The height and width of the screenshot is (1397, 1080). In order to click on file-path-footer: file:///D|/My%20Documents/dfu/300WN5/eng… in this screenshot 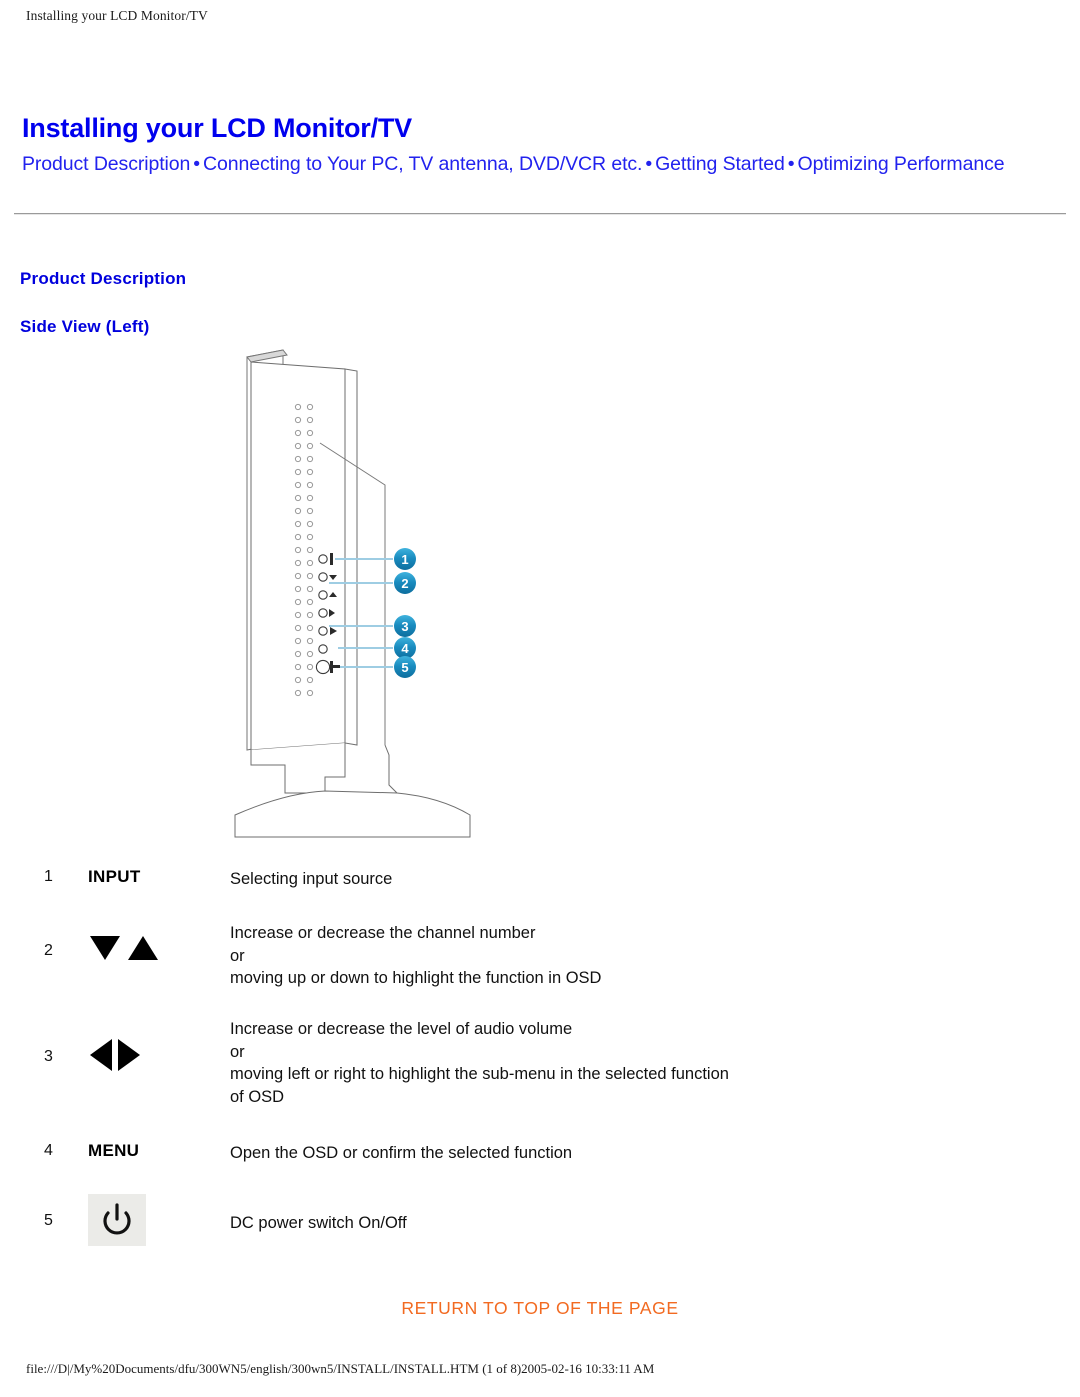, I will do `click(340, 1368)`.